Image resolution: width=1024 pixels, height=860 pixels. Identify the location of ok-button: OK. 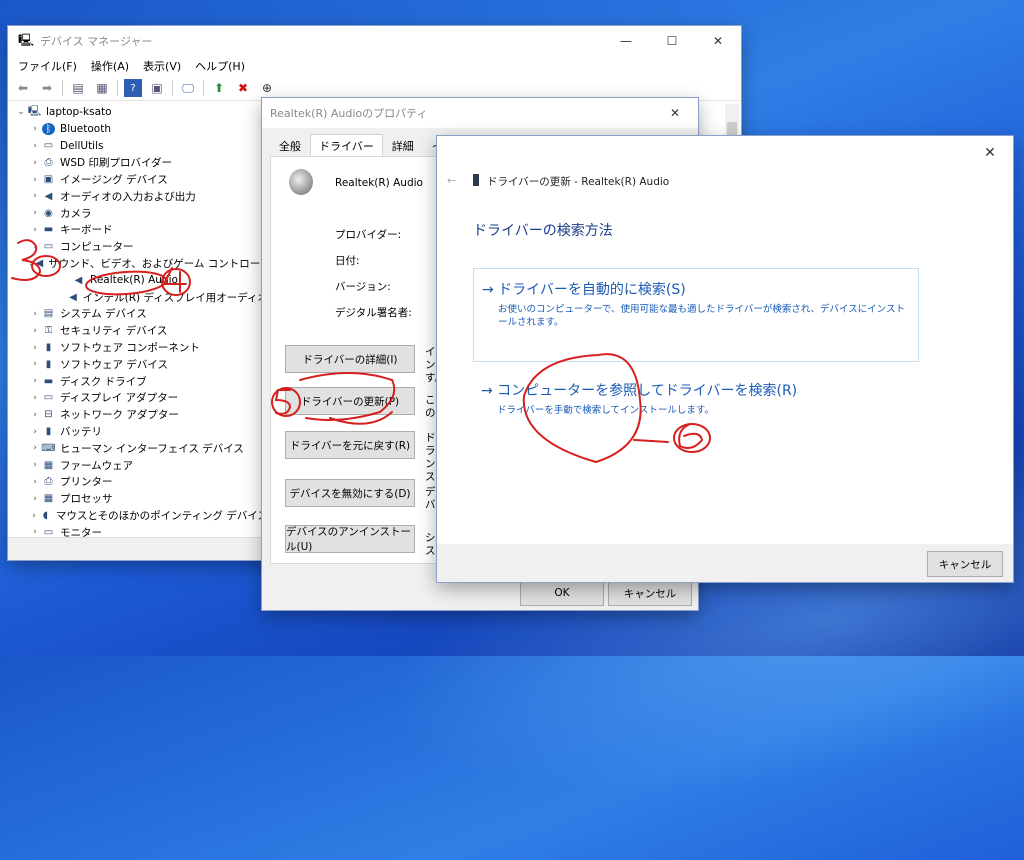
(562, 593).